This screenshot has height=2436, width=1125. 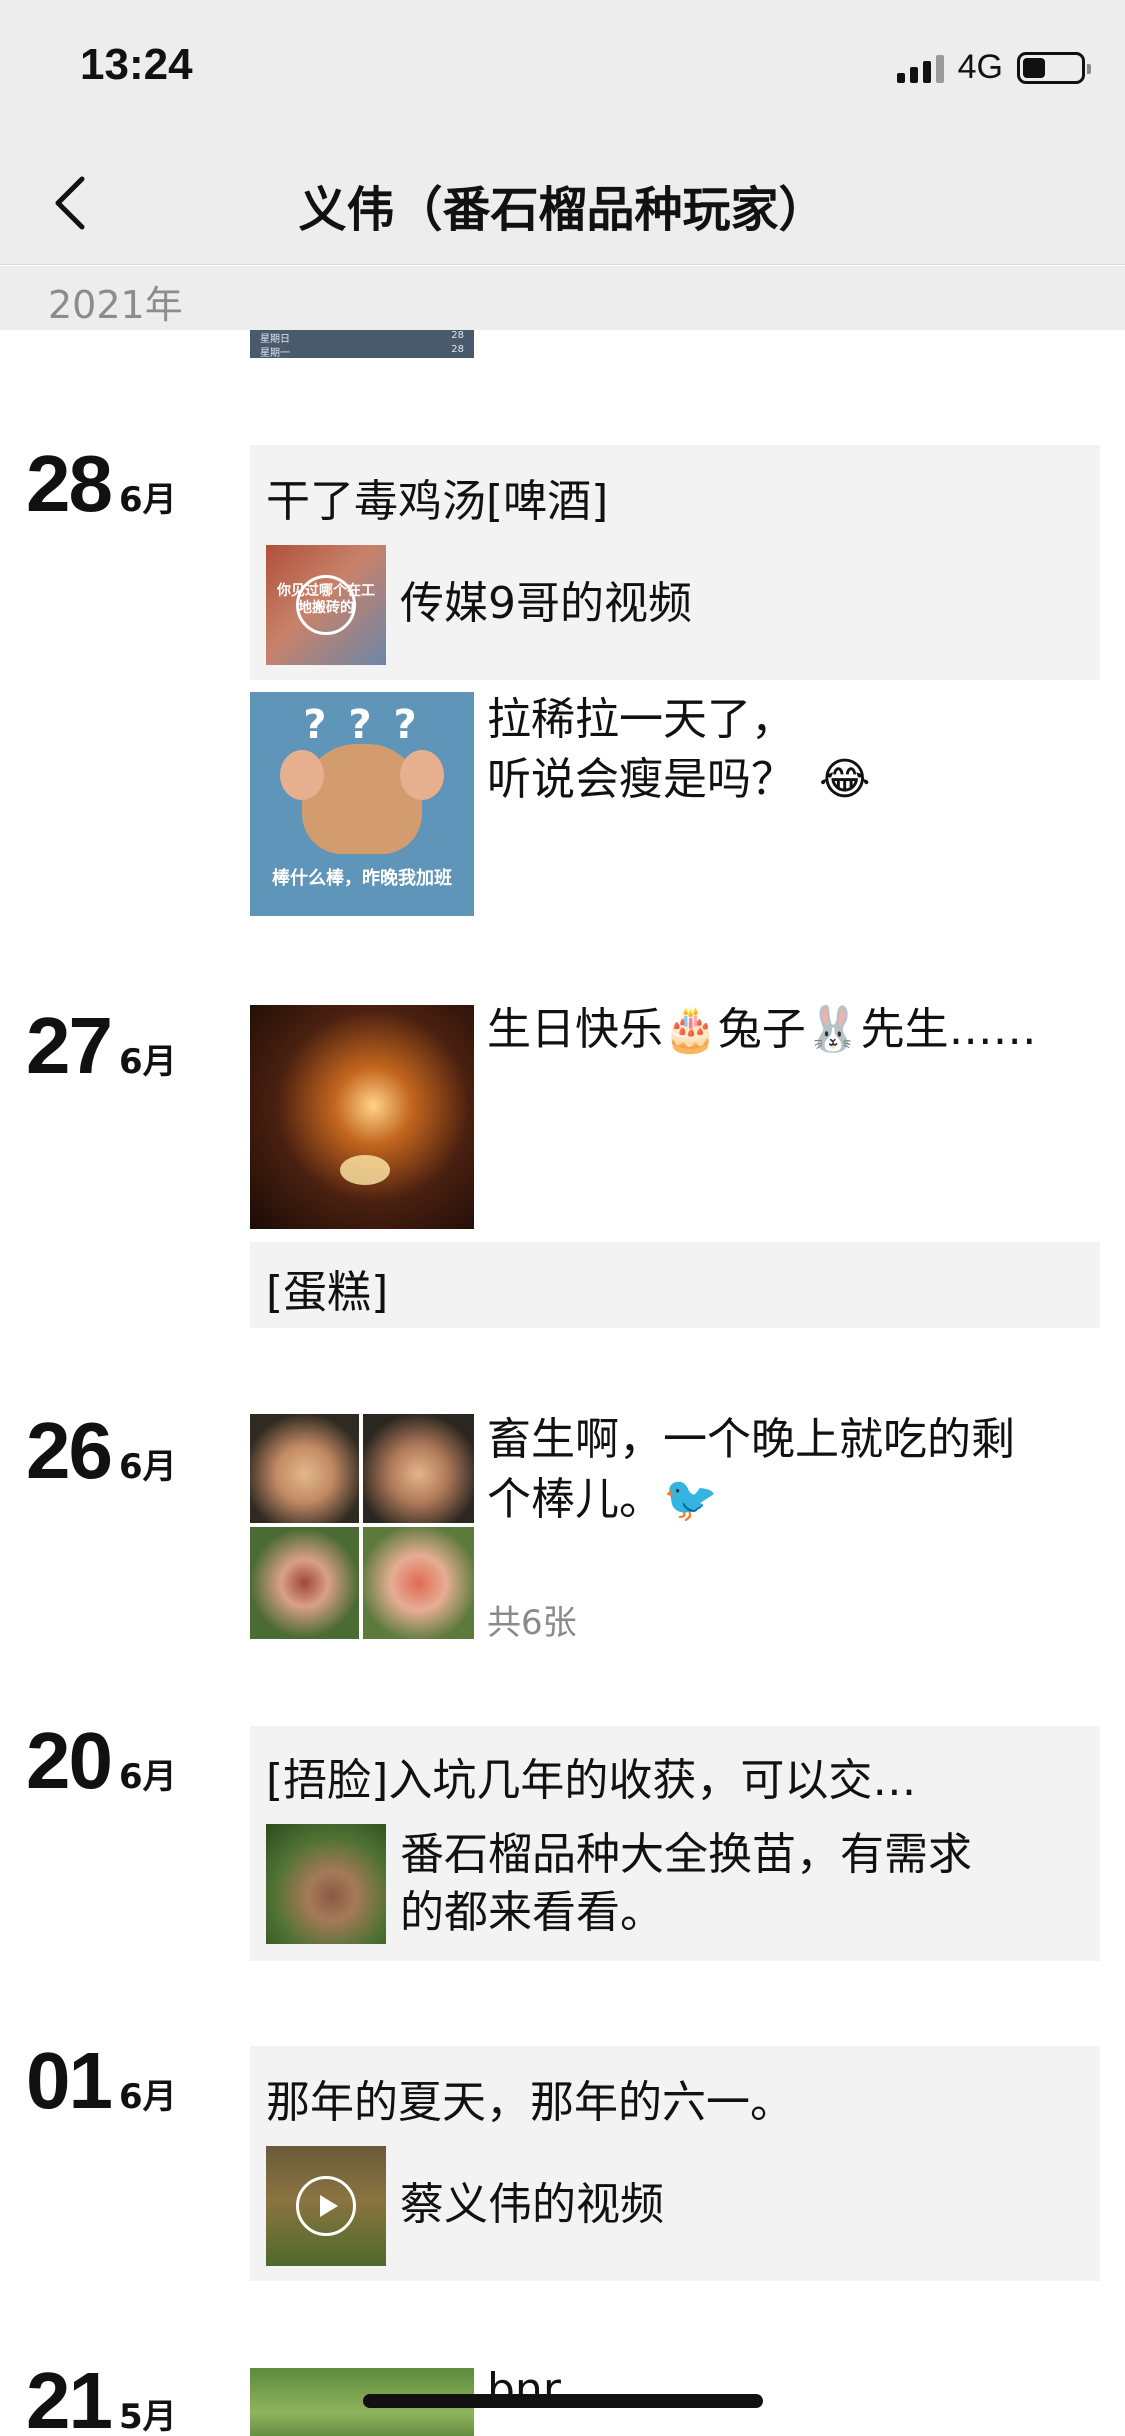 What do you see at coordinates (675, 562) in the screenshot?
I see `shared-video-post: 干了毒鸡汤[啤酒] 你见过哪个在工地搬砖的 传媒9哥的视频` at bounding box center [675, 562].